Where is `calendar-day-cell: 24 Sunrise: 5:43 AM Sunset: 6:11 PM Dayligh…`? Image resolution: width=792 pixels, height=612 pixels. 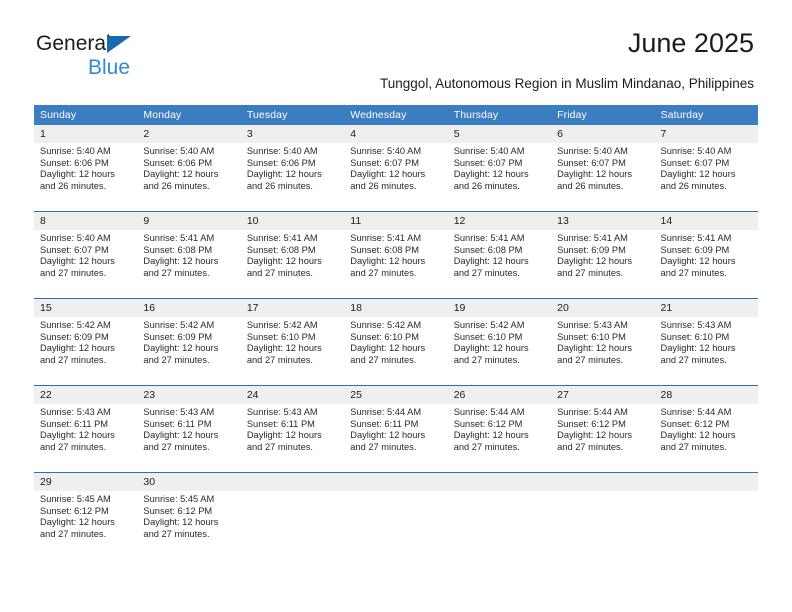 calendar-day-cell: 24 Sunrise: 5:43 AM Sunset: 6:11 PM Dayligh… is located at coordinates (292, 429).